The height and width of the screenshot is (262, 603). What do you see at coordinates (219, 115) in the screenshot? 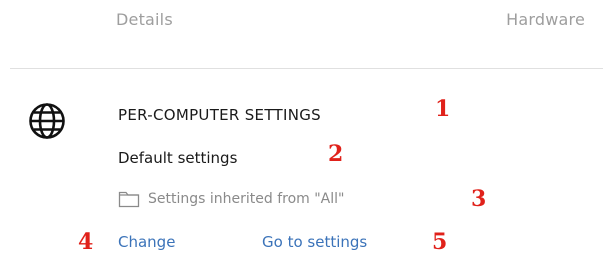
I see `section-title: PER-COMPUTER SETTINGS` at bounding box center [219, 115].